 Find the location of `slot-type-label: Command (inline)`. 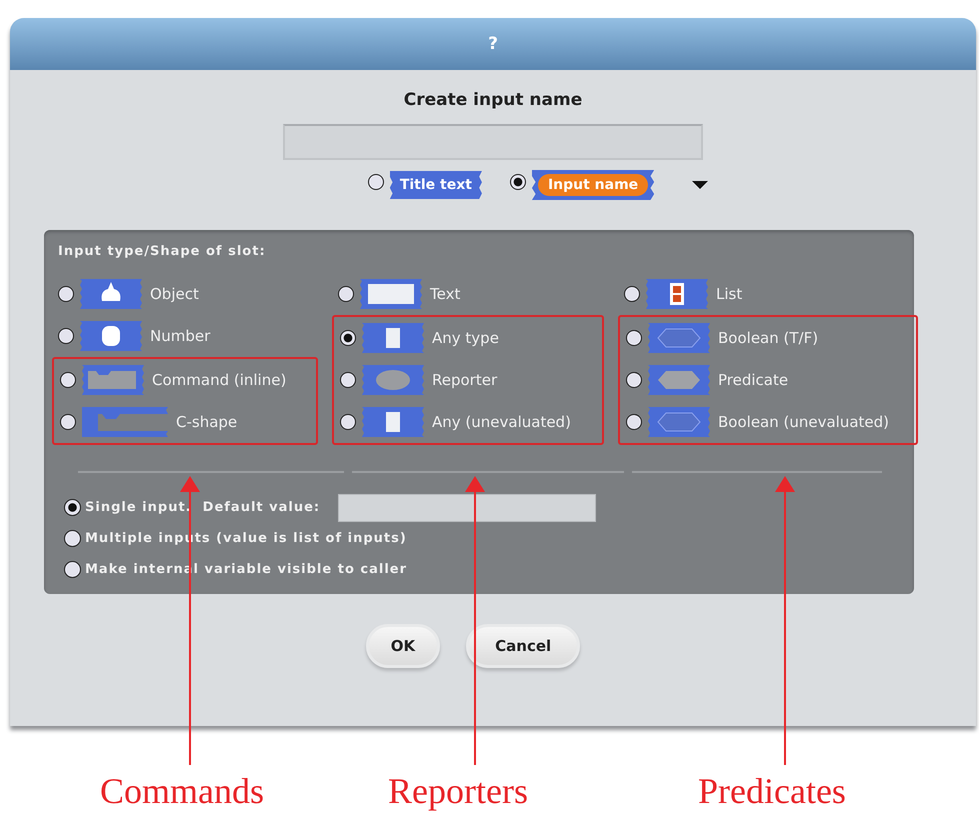

slot-type-label: Command (inline) is located at coordinates (219, 380).